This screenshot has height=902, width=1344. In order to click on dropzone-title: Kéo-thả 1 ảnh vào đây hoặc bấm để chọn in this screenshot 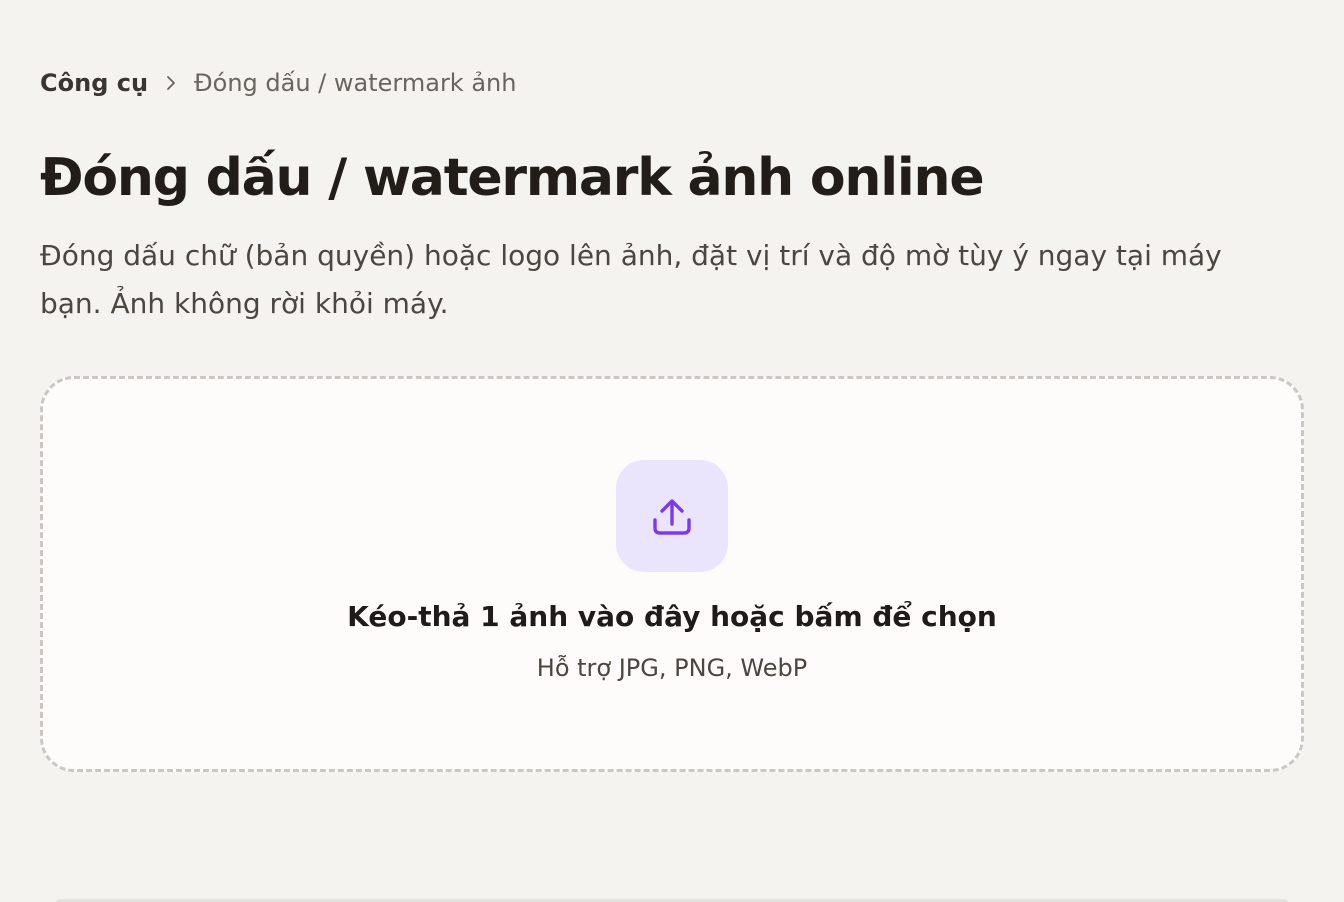, I will do `click(672, 616)`.